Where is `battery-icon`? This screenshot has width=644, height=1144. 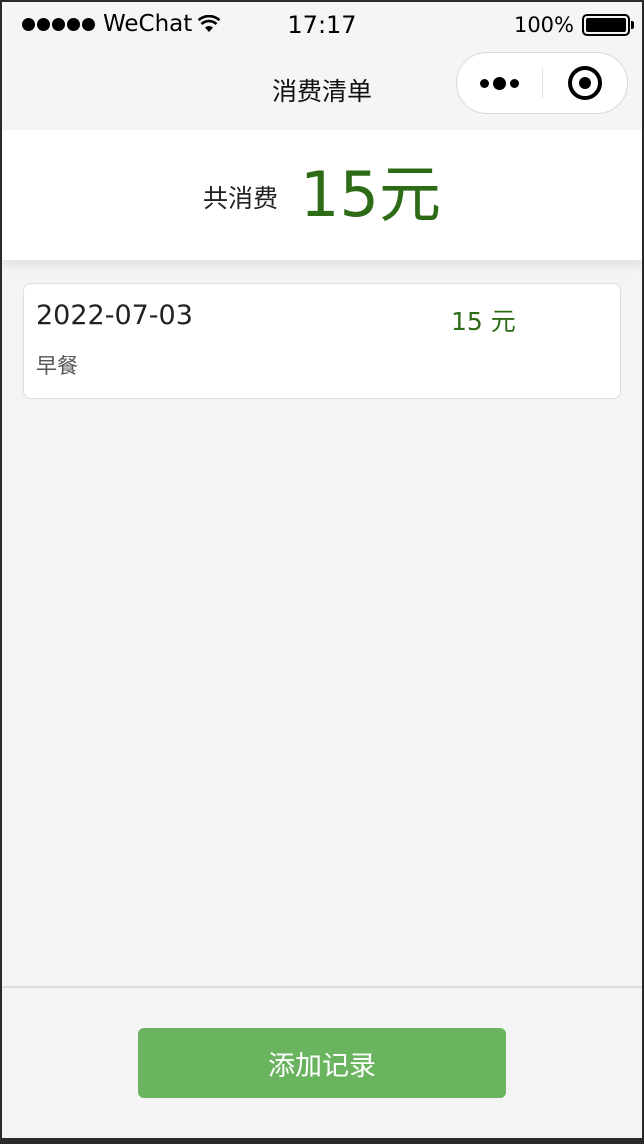 battery-icon is located at coordinates (608, 25).